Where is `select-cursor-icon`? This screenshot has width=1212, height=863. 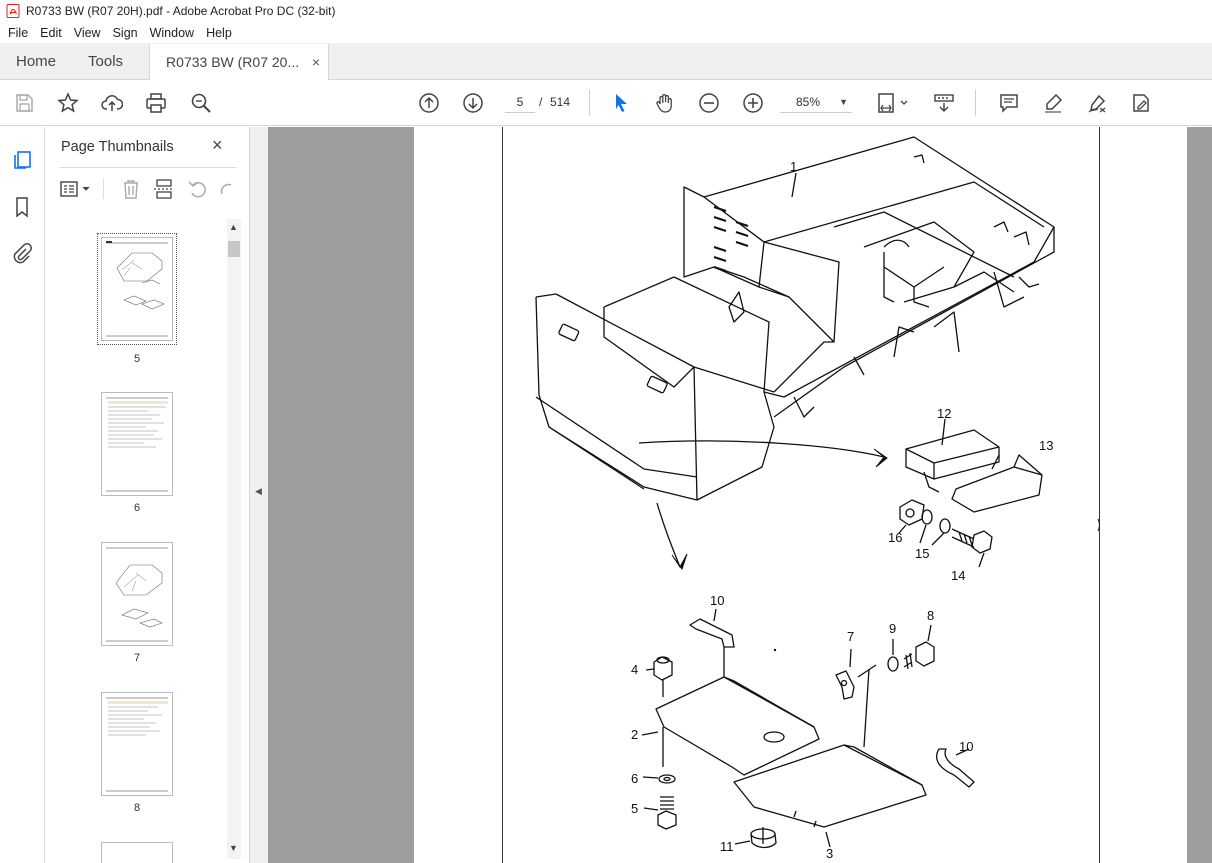
select-cursor-icon is located at coordinates (621, 103).